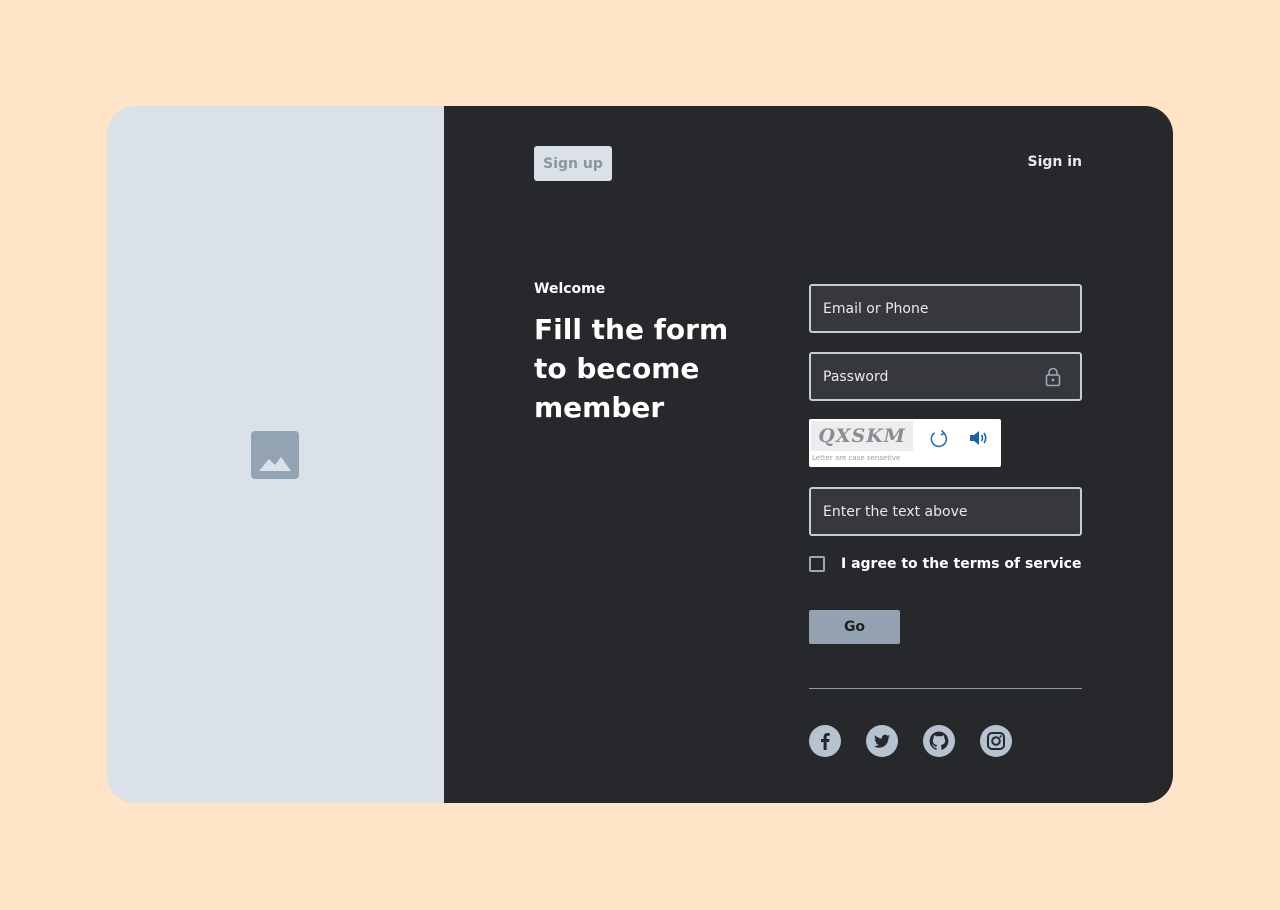 This screenshot has width=1280, height=910. I want to click on captcha-answer-input, so click(951, 511).